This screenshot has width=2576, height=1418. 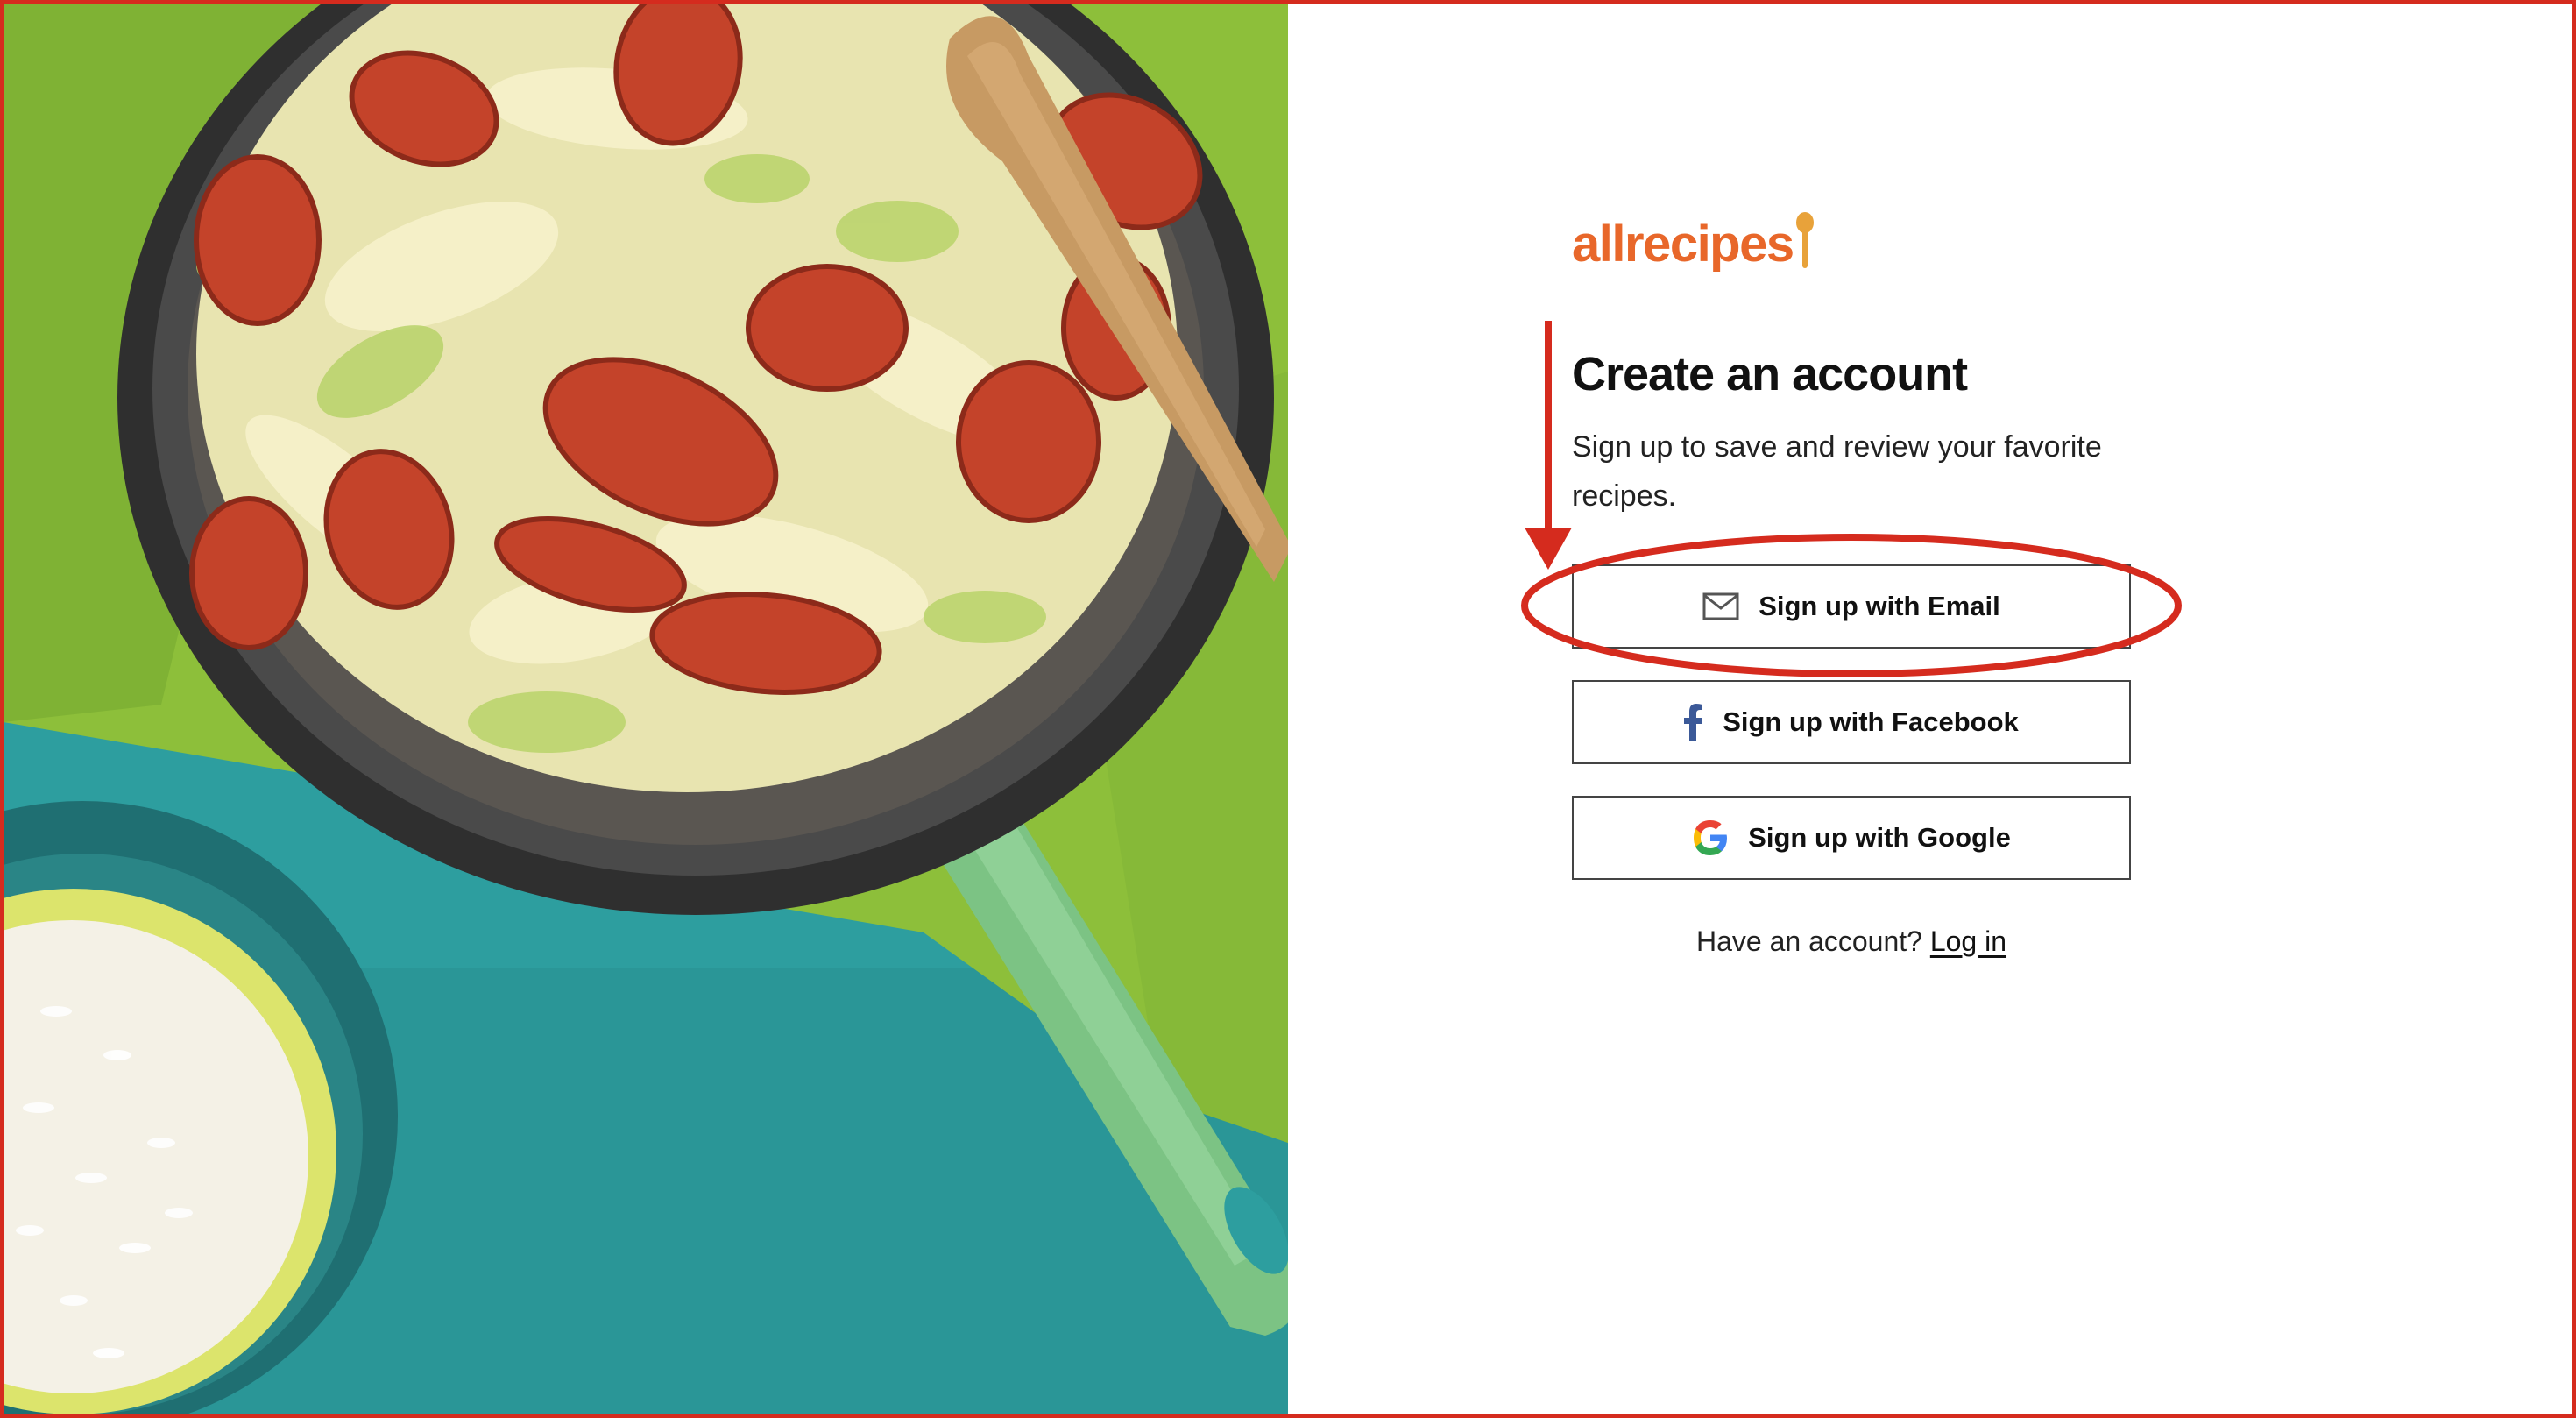 I want to click on allrecipes-logo: allrecipes, so click(x=1693, y=236).